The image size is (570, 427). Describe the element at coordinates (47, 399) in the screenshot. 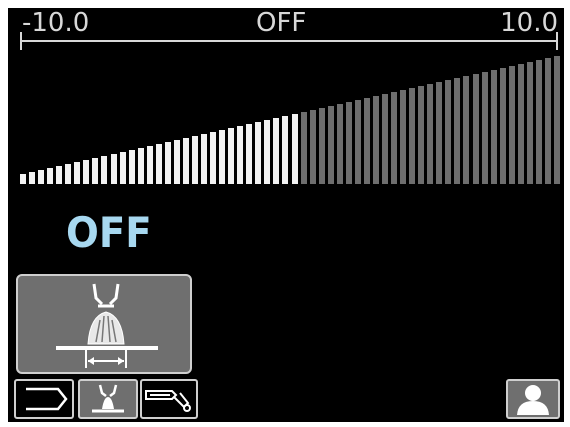

I see `back-arrow-tab-icon` at that location.